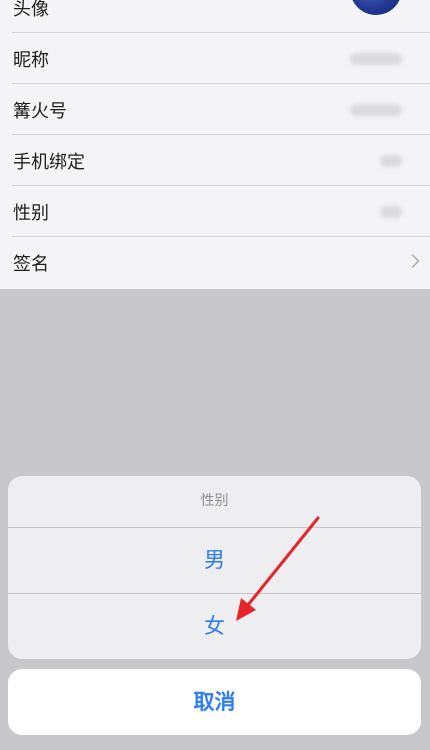  Describe the element at coordinates (40, 111) in the screenshot. I see `settings-row-label: 篝火号` at that location.